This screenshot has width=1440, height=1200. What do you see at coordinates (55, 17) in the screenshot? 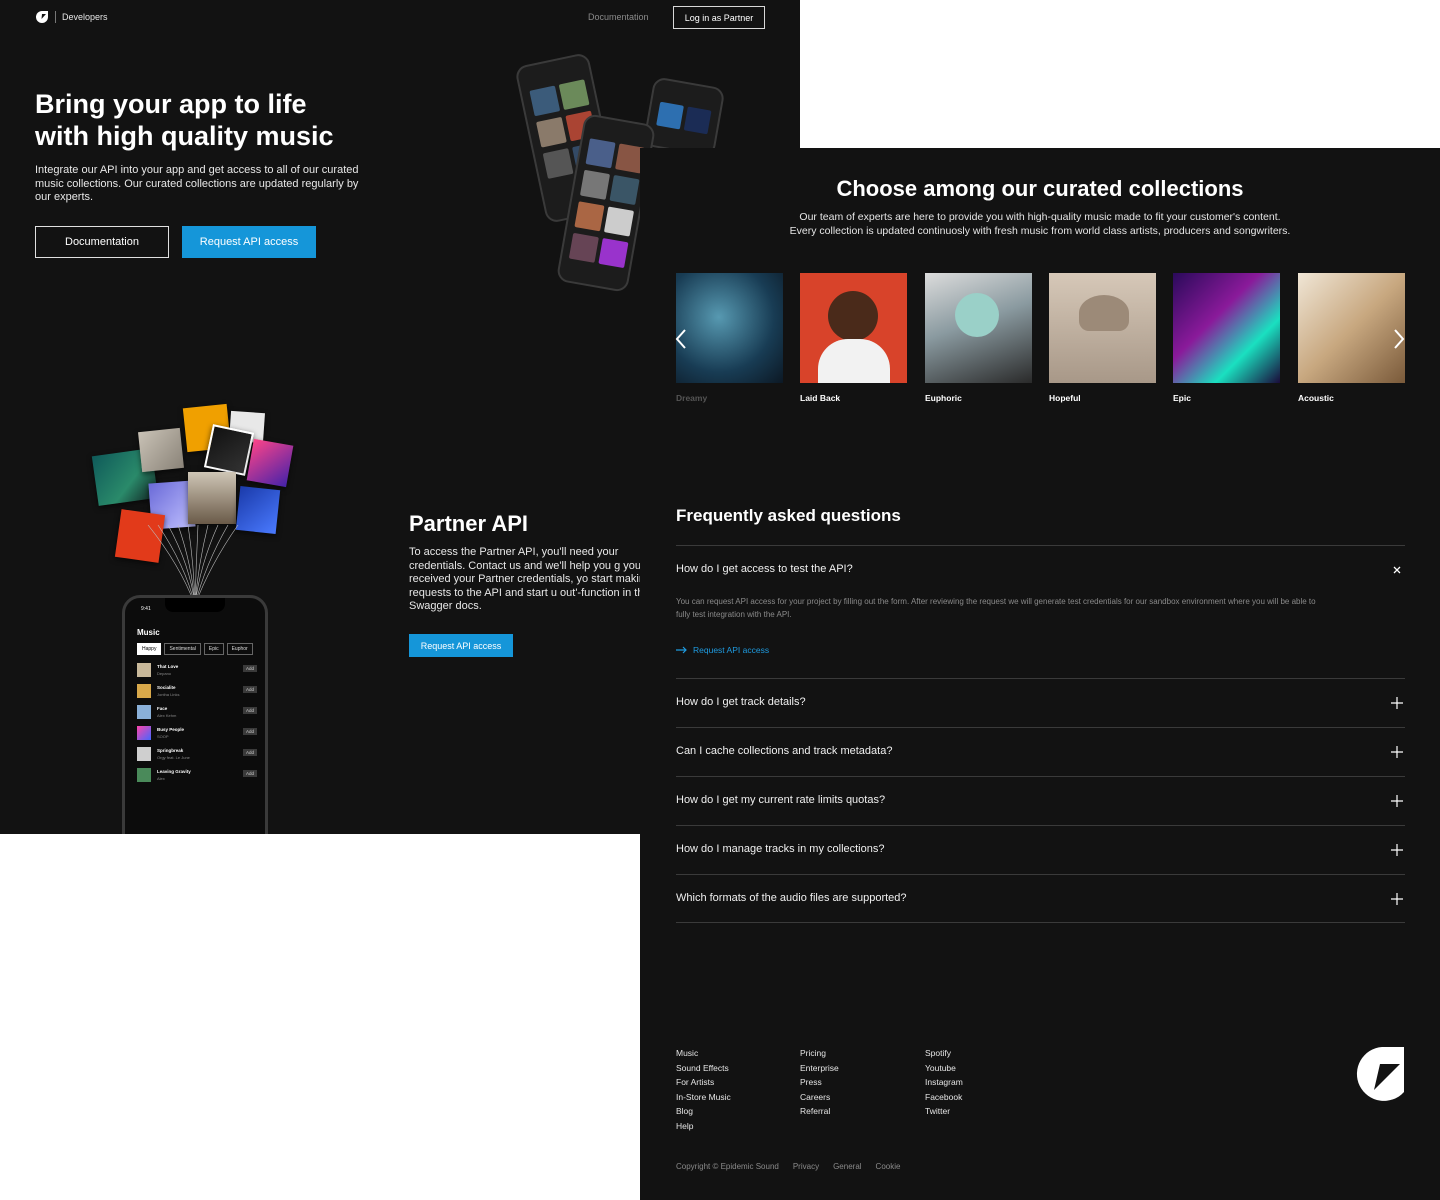
I see `logo-divider` at bounding box center [55, 17].